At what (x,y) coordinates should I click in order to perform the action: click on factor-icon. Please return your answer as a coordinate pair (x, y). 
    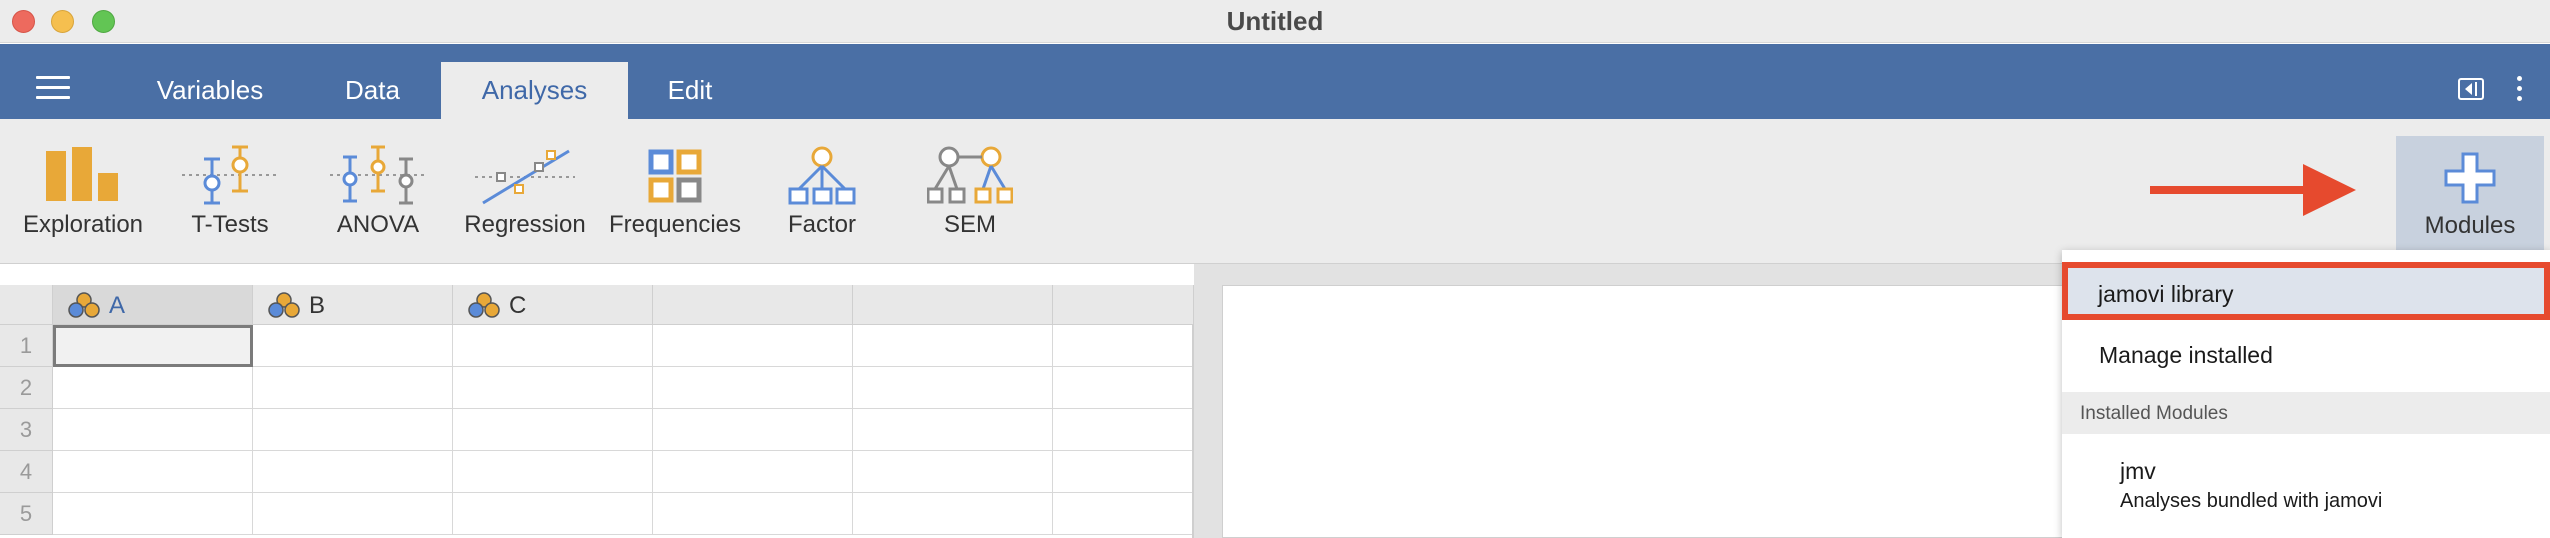
    Looking at the image, I should click on (822, 175).